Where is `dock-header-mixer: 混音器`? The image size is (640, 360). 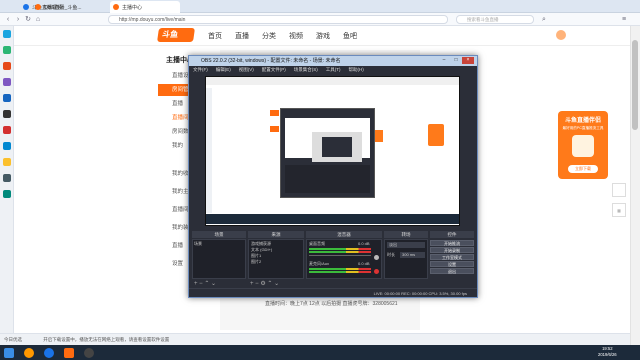 dock-header-mixer: 混音器 is located at coordinates (344, 234).